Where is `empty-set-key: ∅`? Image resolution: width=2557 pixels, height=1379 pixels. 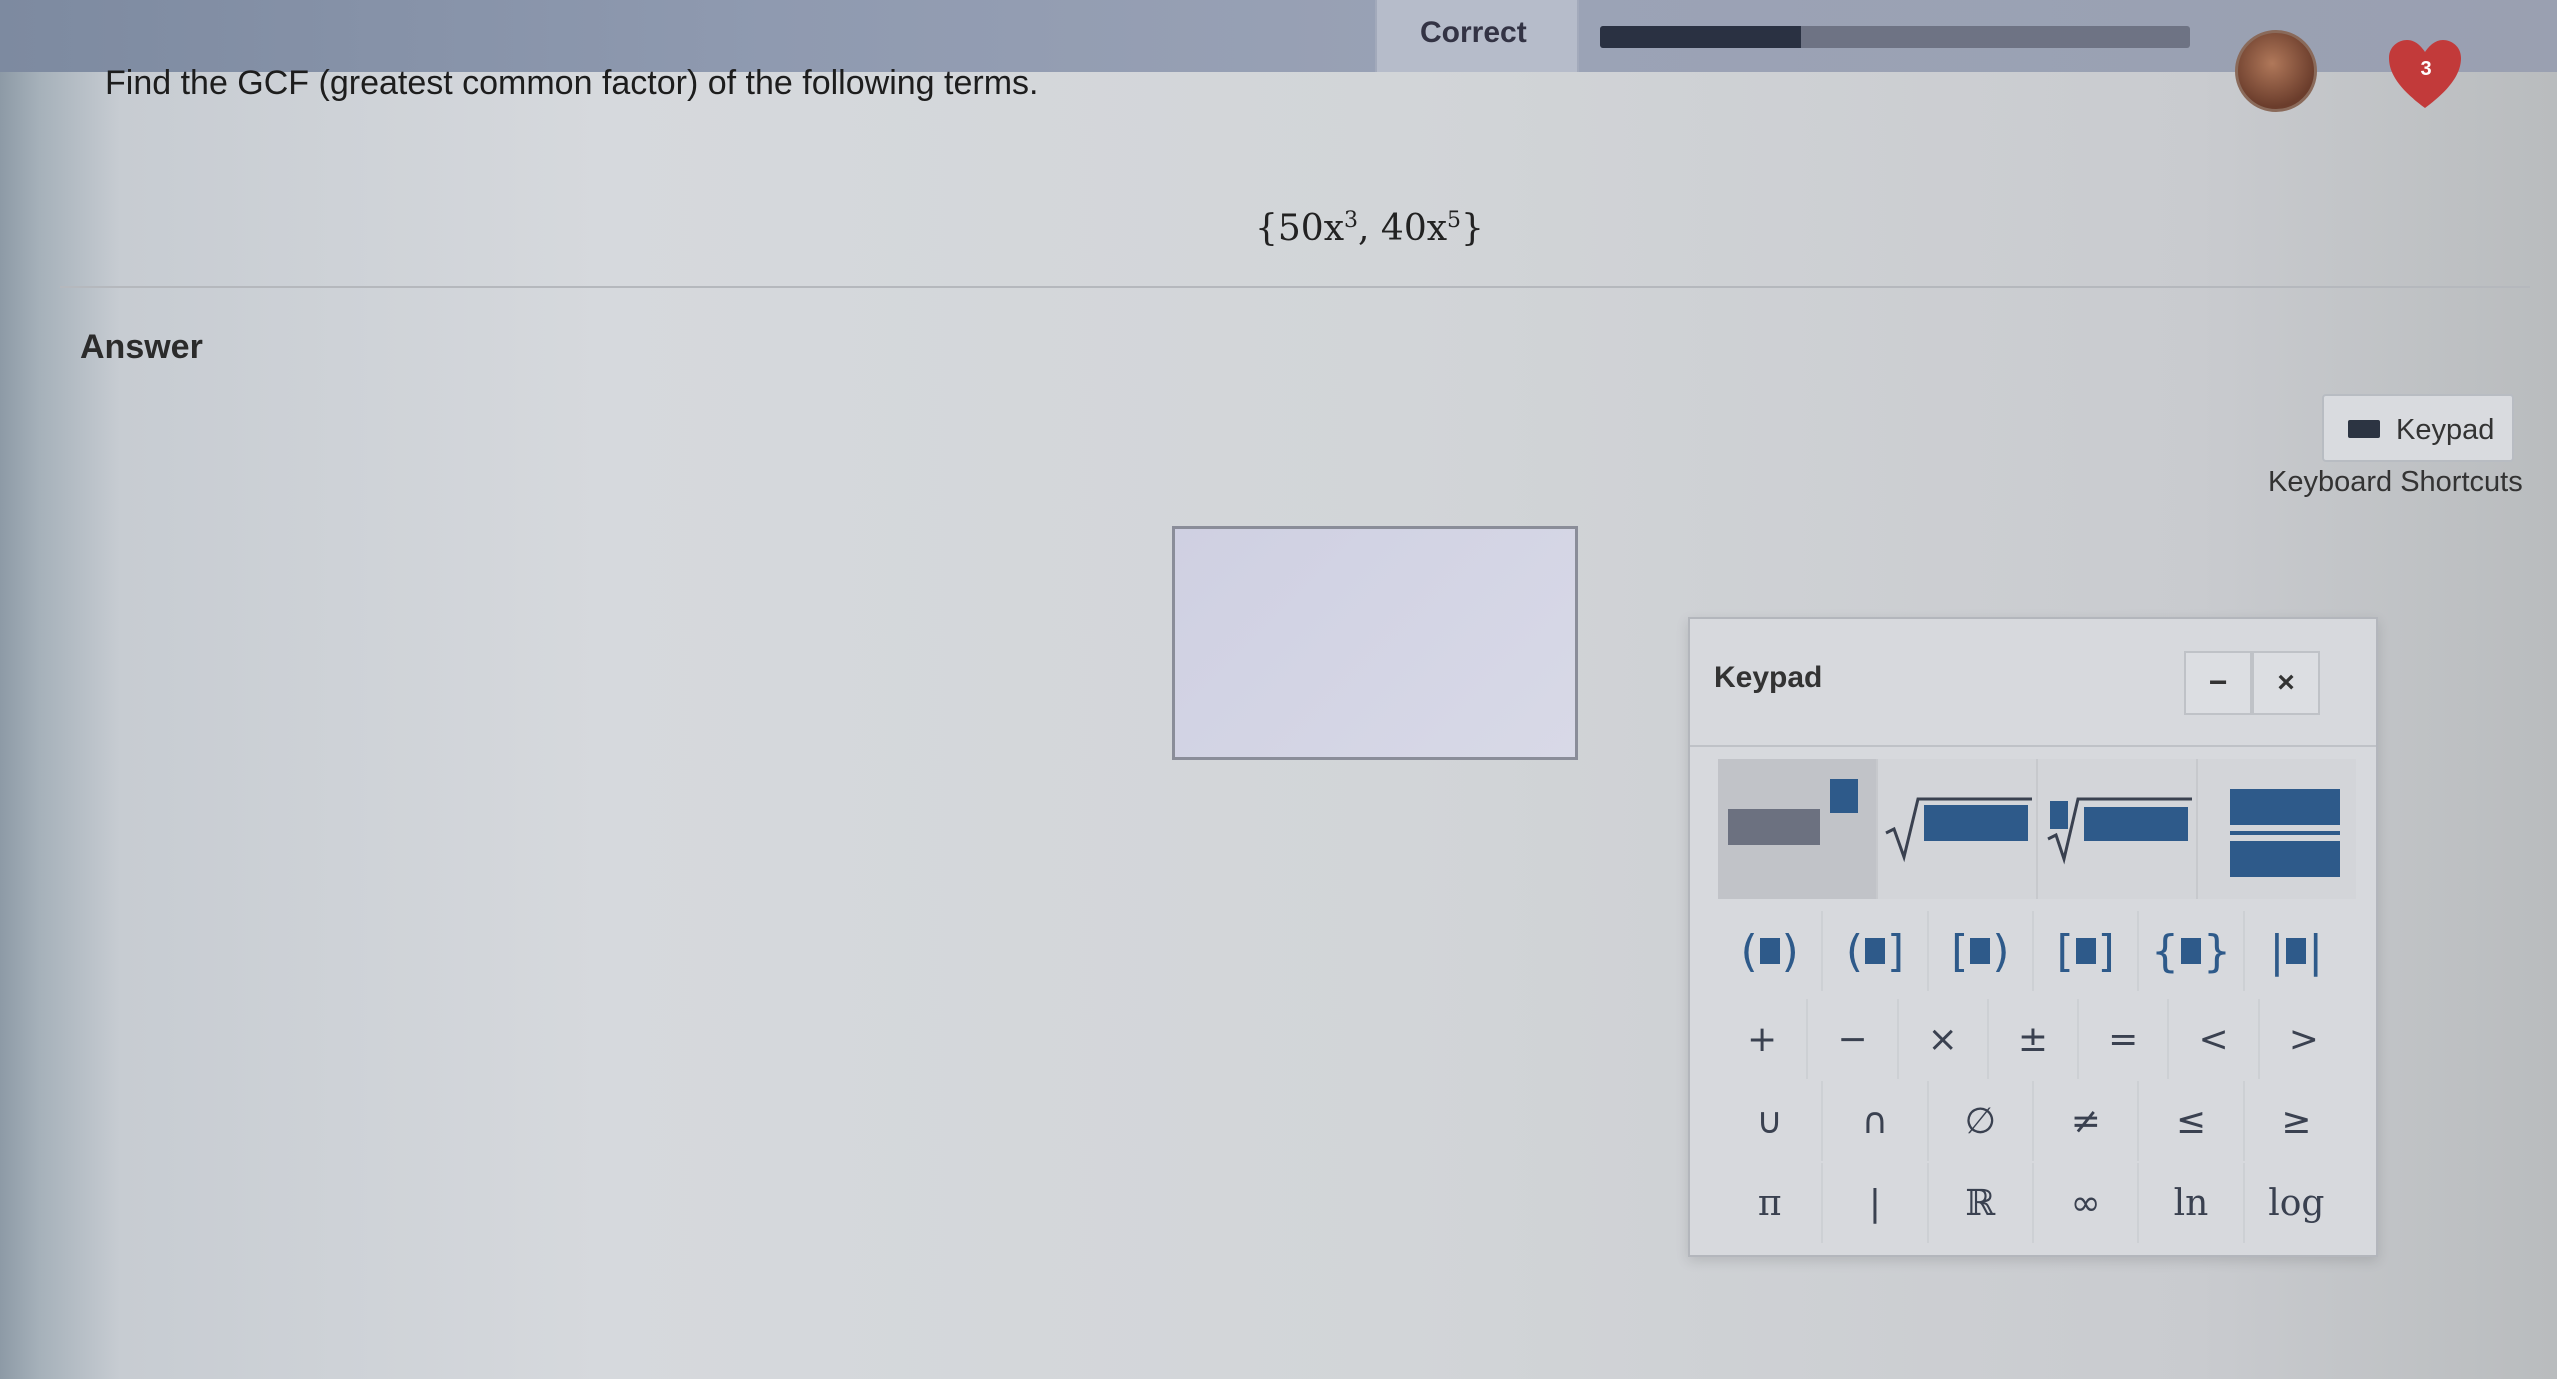
empty-set-key: ∅ is located at coordinates (1981, 1121).